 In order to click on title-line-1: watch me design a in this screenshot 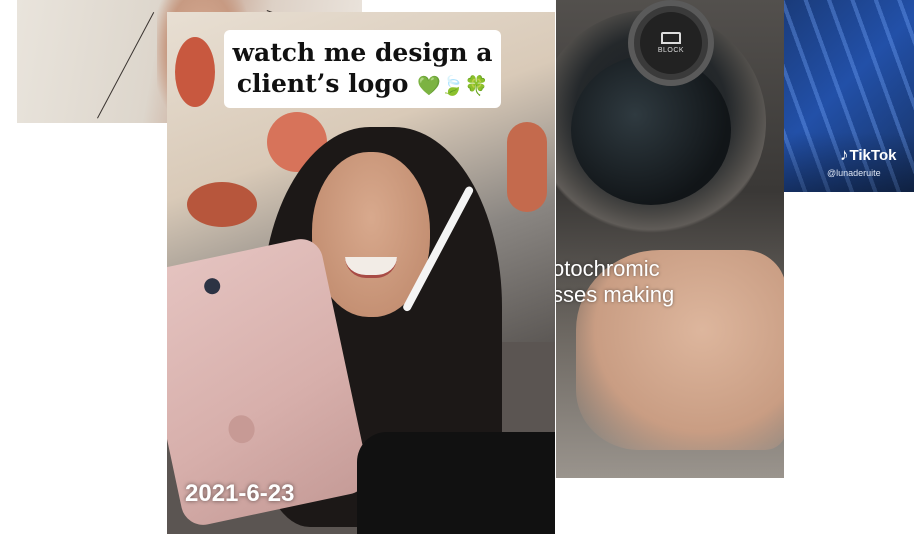, I will do `click(362, 52)`.